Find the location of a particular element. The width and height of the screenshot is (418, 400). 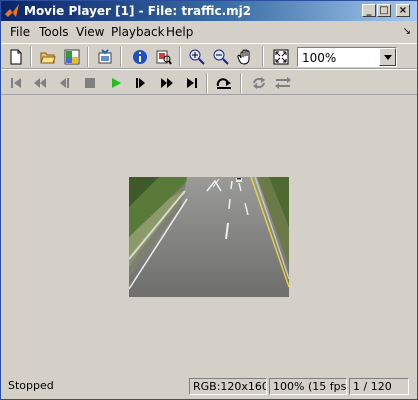

new-file-icon is located at coordinates (16, 57).